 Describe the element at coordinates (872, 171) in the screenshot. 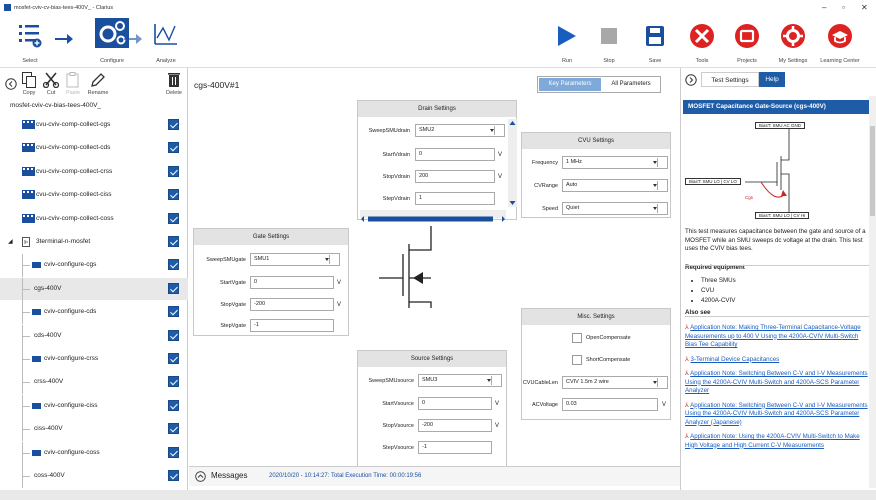

I see `help-scroll-thumb` at that location.